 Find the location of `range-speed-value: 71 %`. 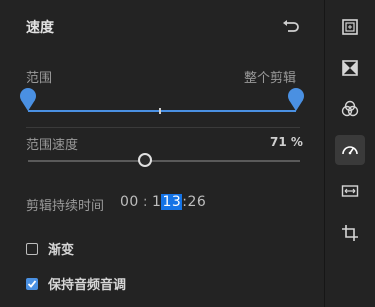

range-speed-value: 71 % is located at coordinates (286, 142).